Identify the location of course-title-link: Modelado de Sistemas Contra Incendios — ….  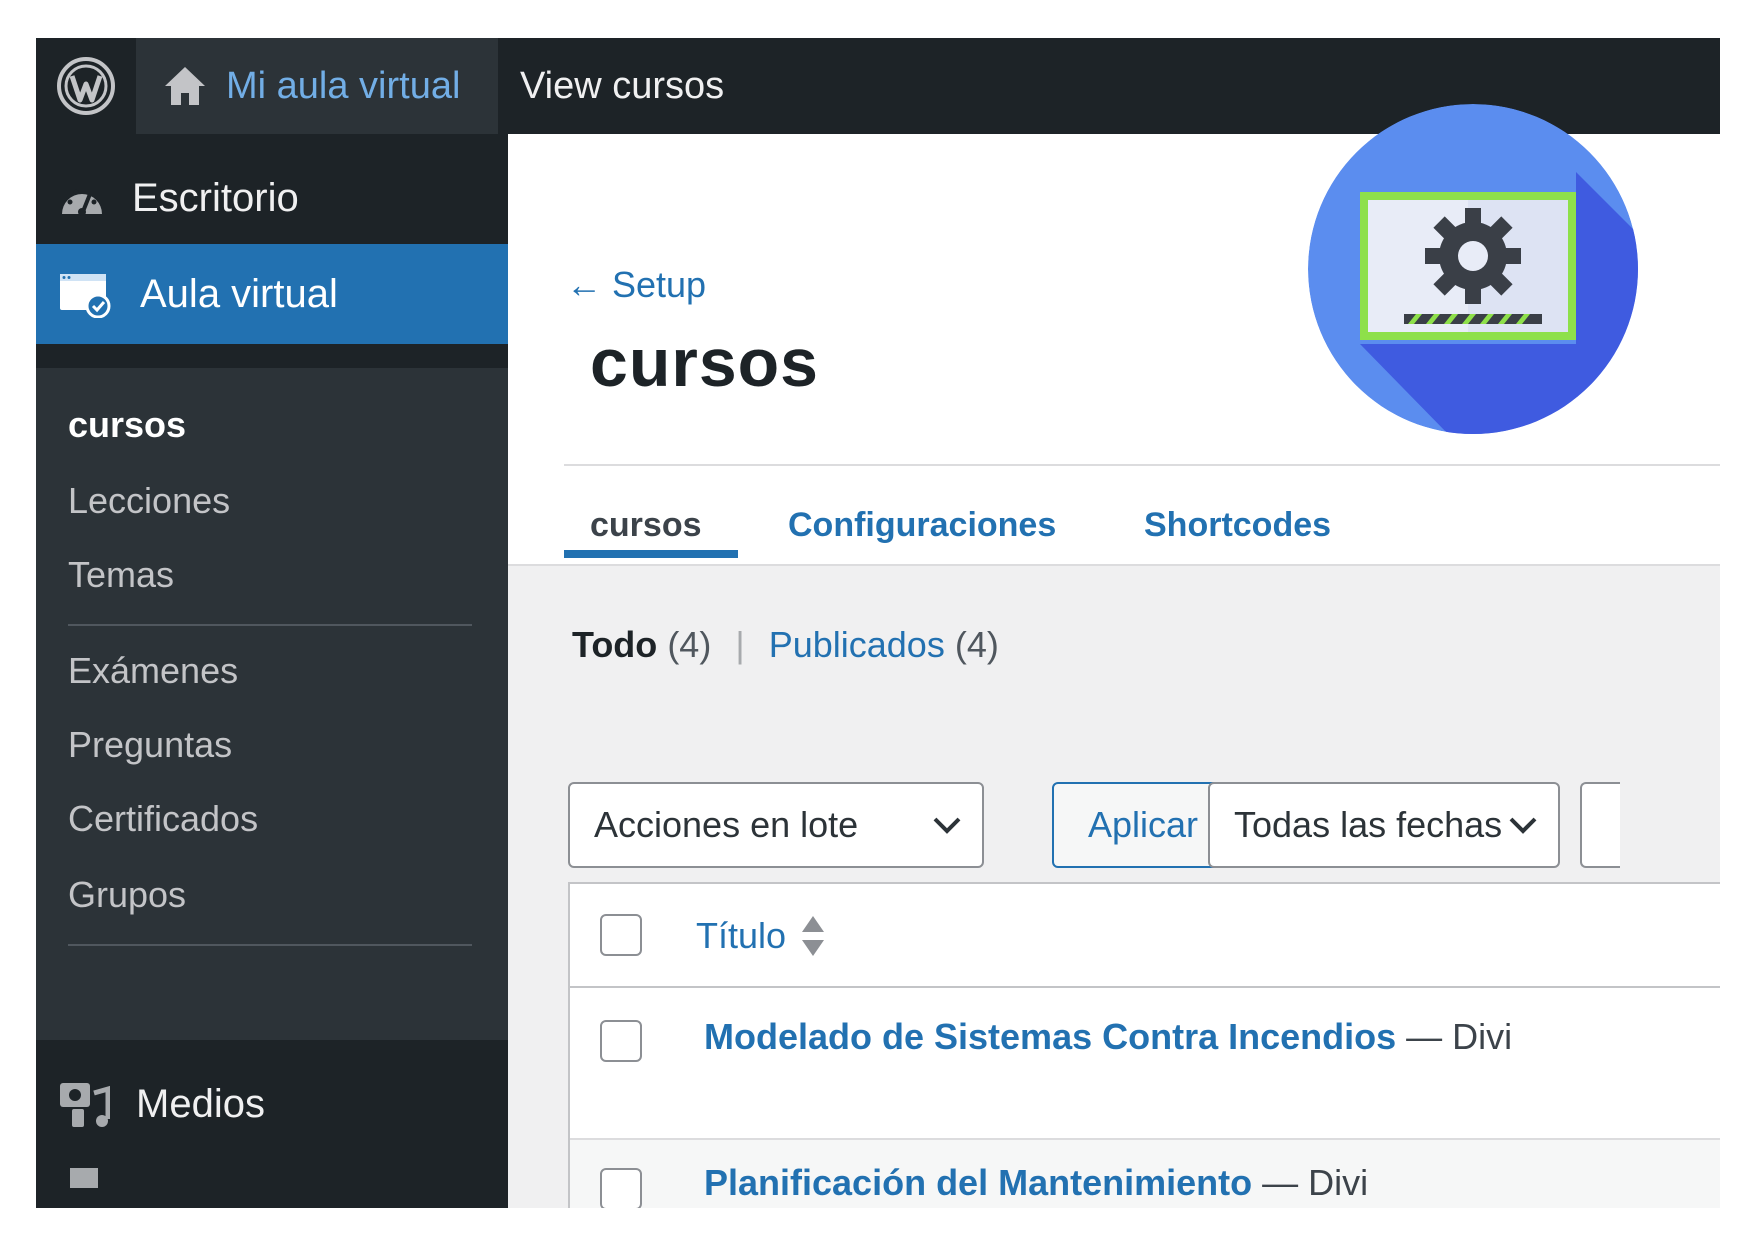
(1108, 1037).